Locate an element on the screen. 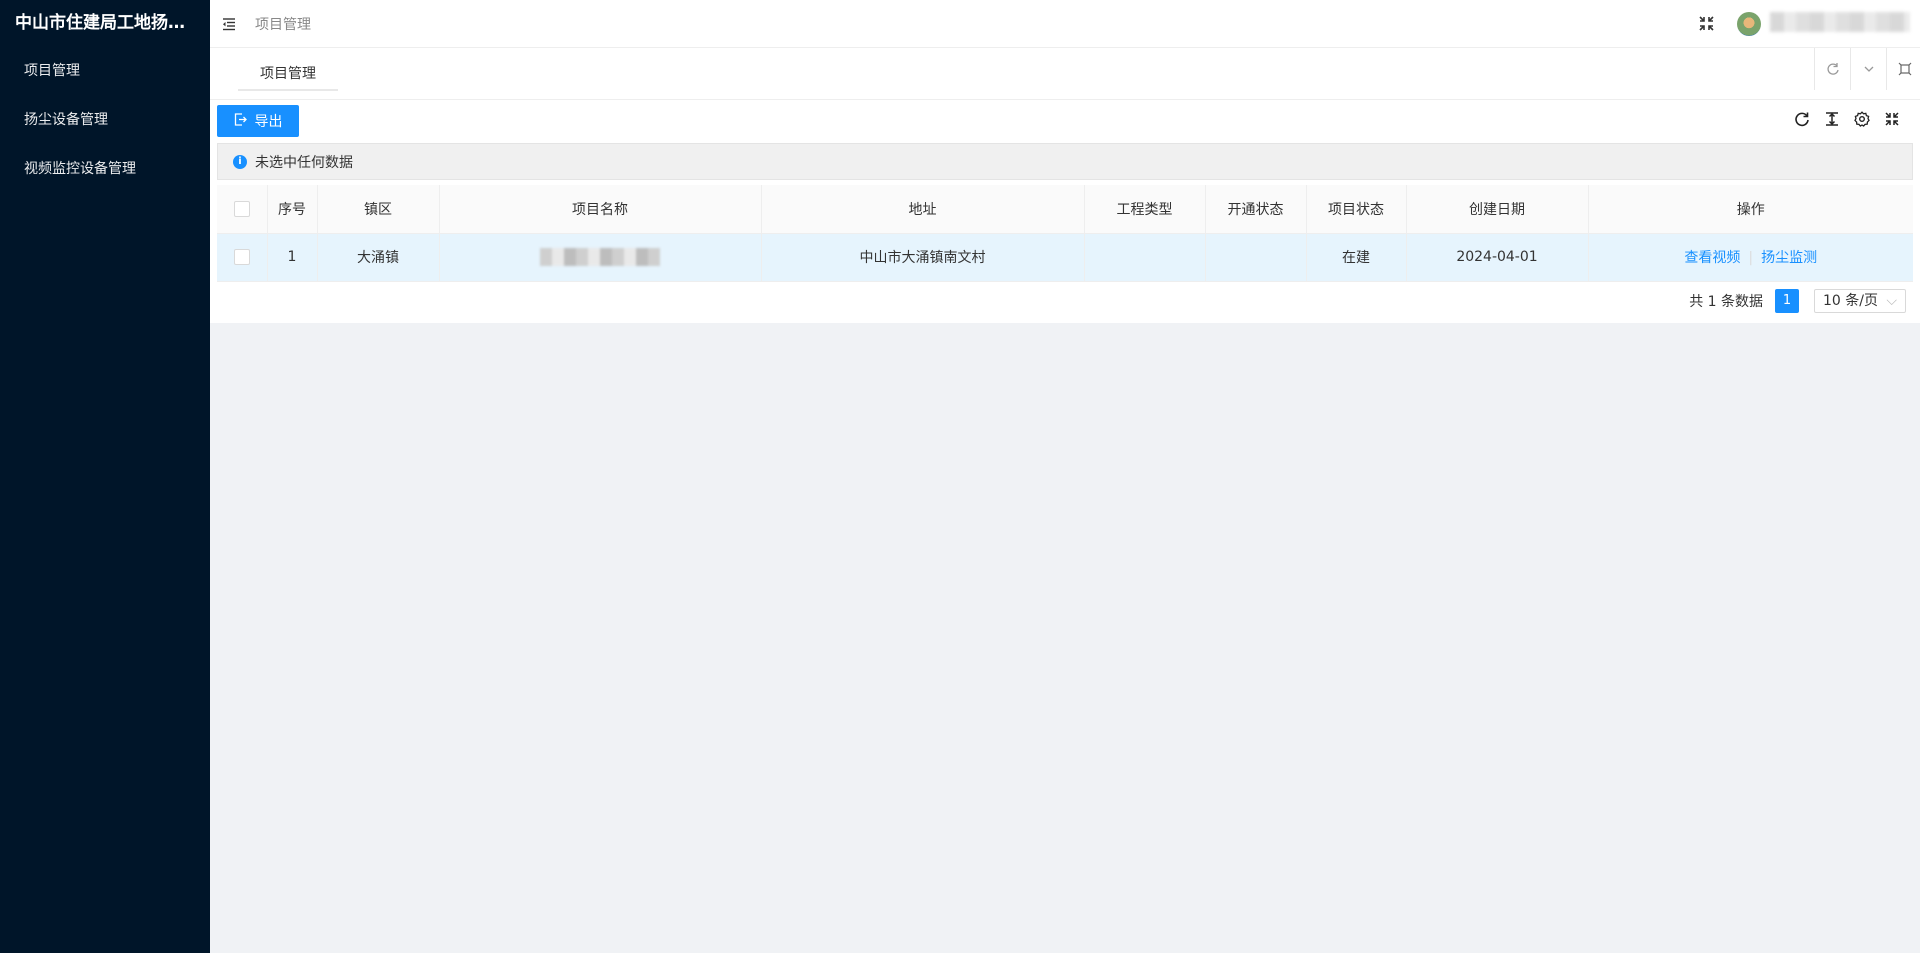 The width and height of the screenshot is (1920, 953). table-tools is located at coordinates (1847, 119).